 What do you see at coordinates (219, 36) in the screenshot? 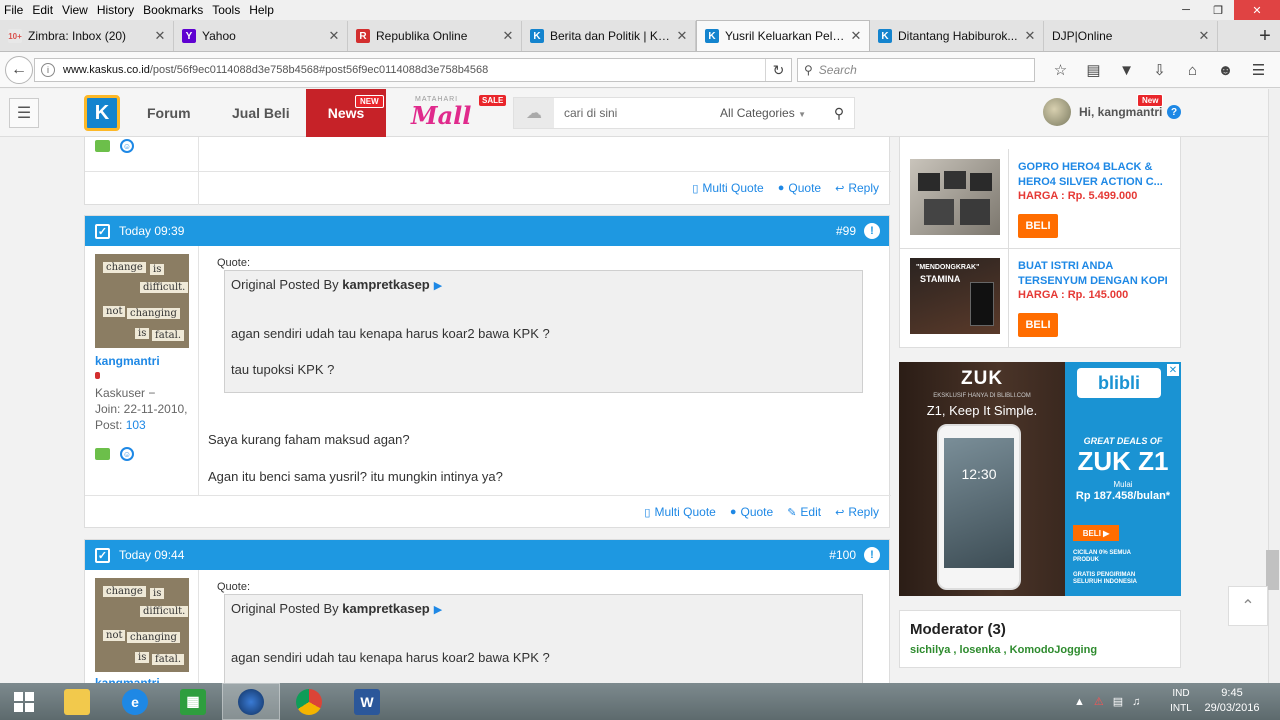
I see `tab-title: Yahoo` at bounding box center [219, 36].